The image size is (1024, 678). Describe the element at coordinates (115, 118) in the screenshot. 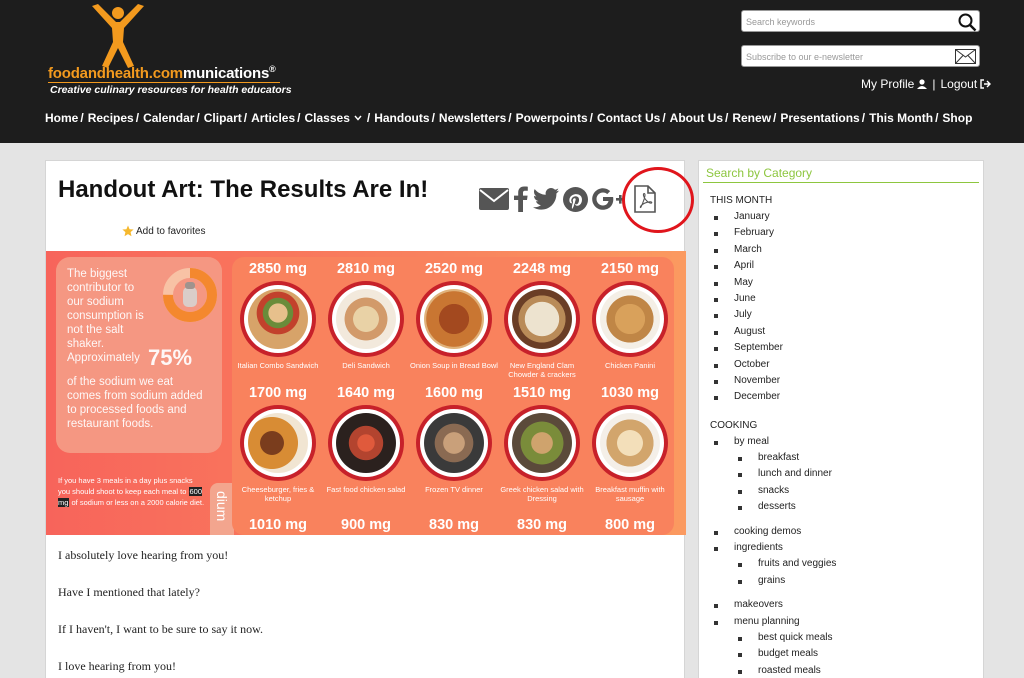

I see `nav-item-recipes: Recipes /` at that location.